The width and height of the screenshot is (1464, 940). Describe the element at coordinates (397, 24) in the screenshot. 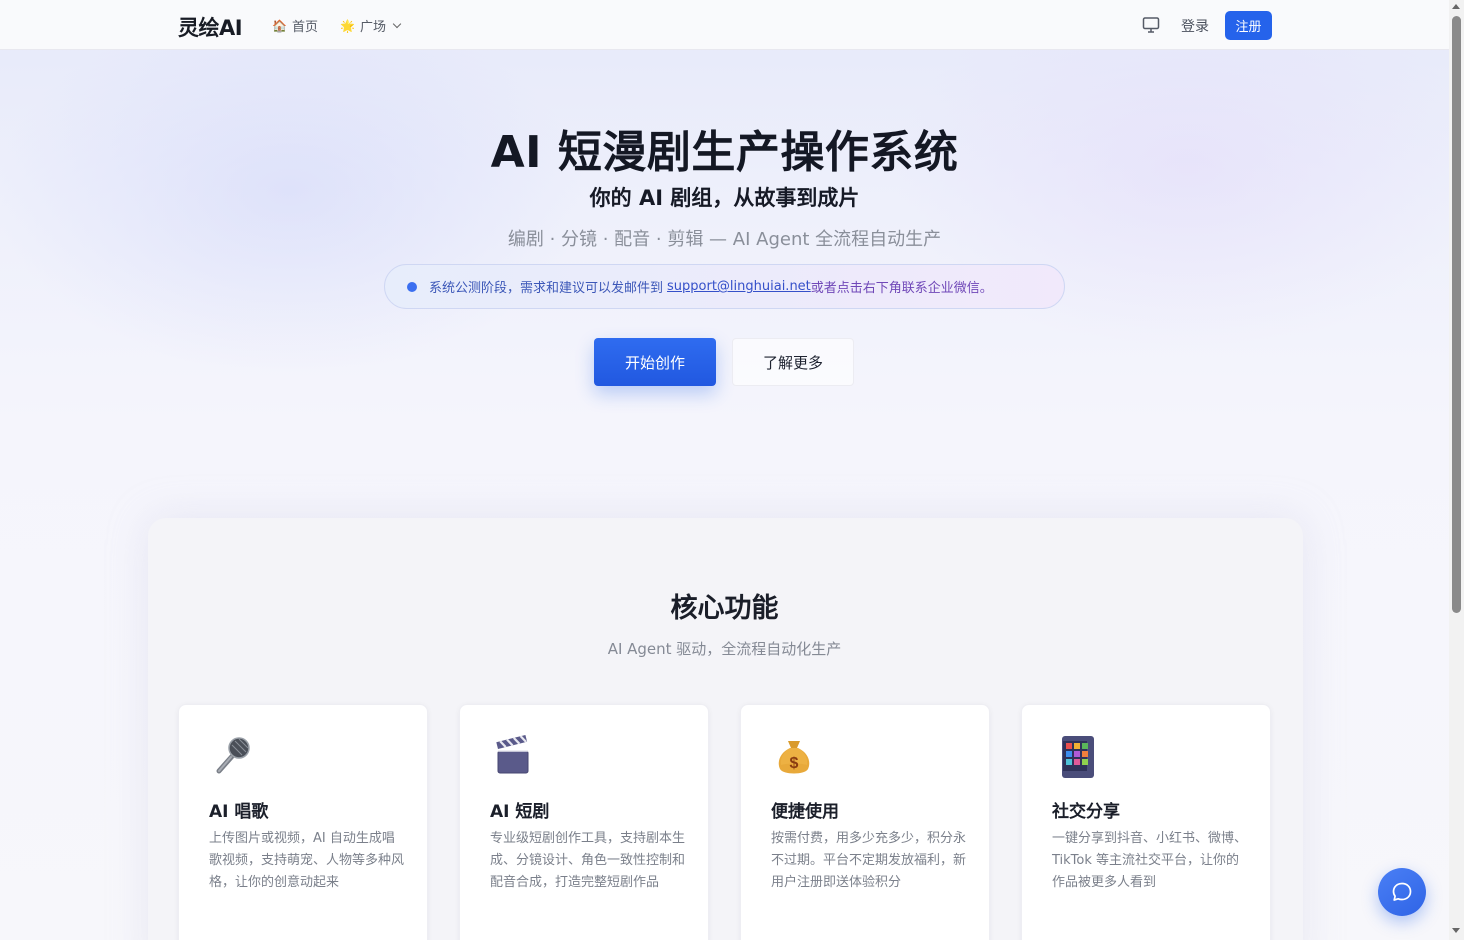

I see `chevron-down-icon` at that location.